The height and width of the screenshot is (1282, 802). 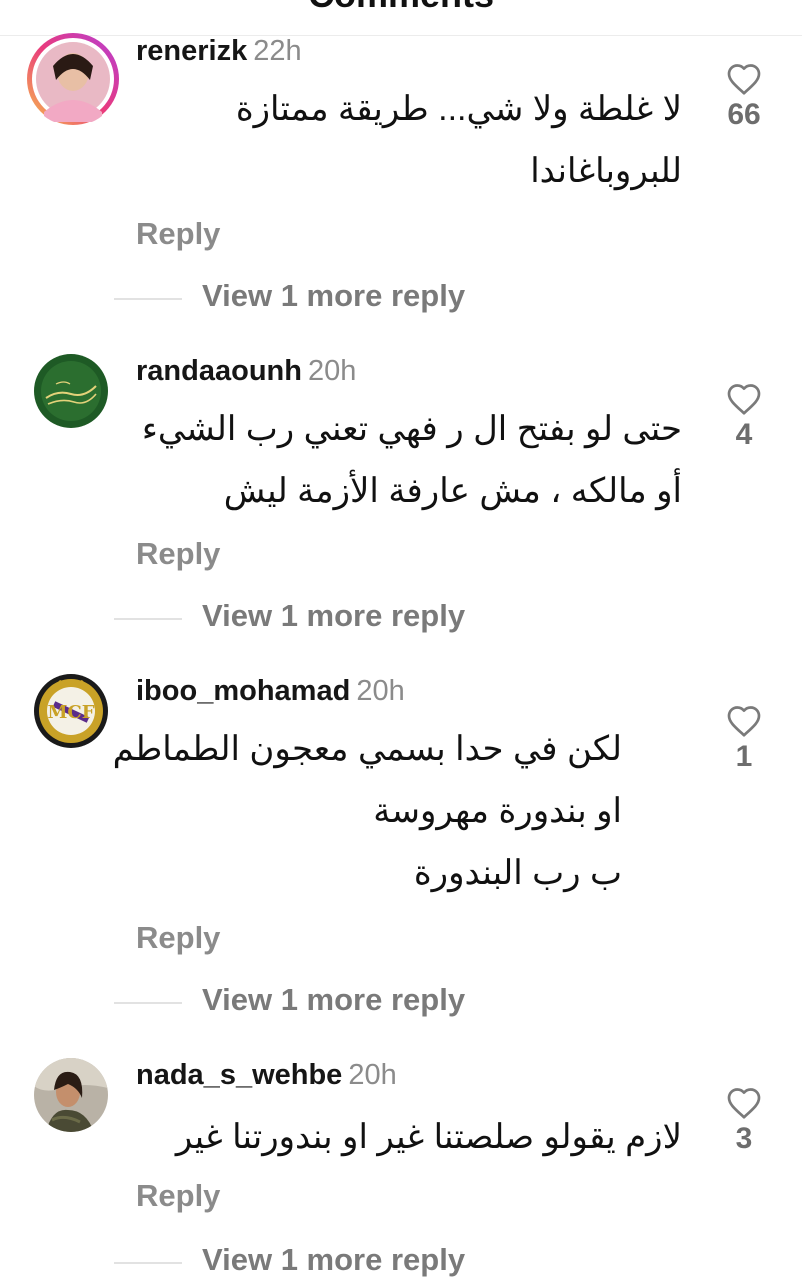 What do you see at coordinates (744, 739) in the screenshot?
I see `like-button: 1` at bounding box center [744, 739].